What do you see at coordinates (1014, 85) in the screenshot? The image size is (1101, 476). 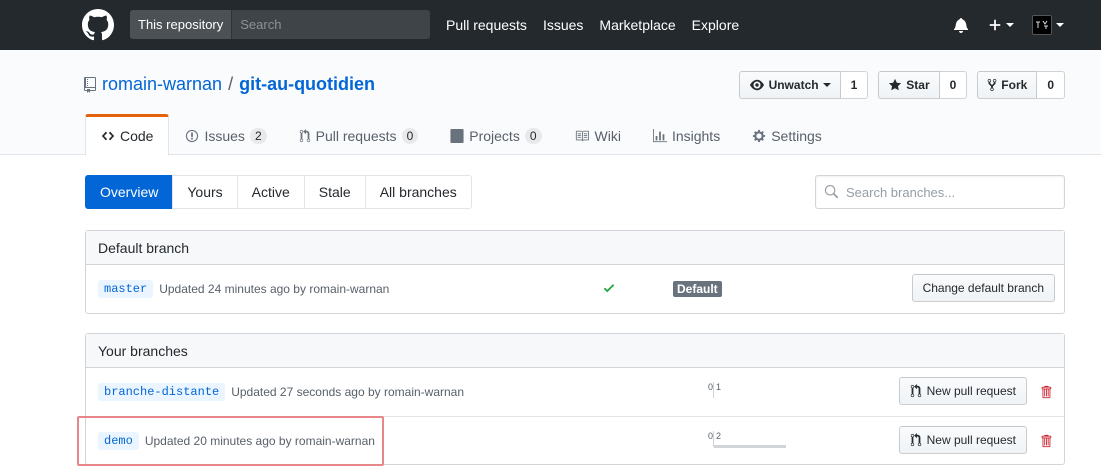 I see `fork-label: Fork` at bounding box center [1014, 85].